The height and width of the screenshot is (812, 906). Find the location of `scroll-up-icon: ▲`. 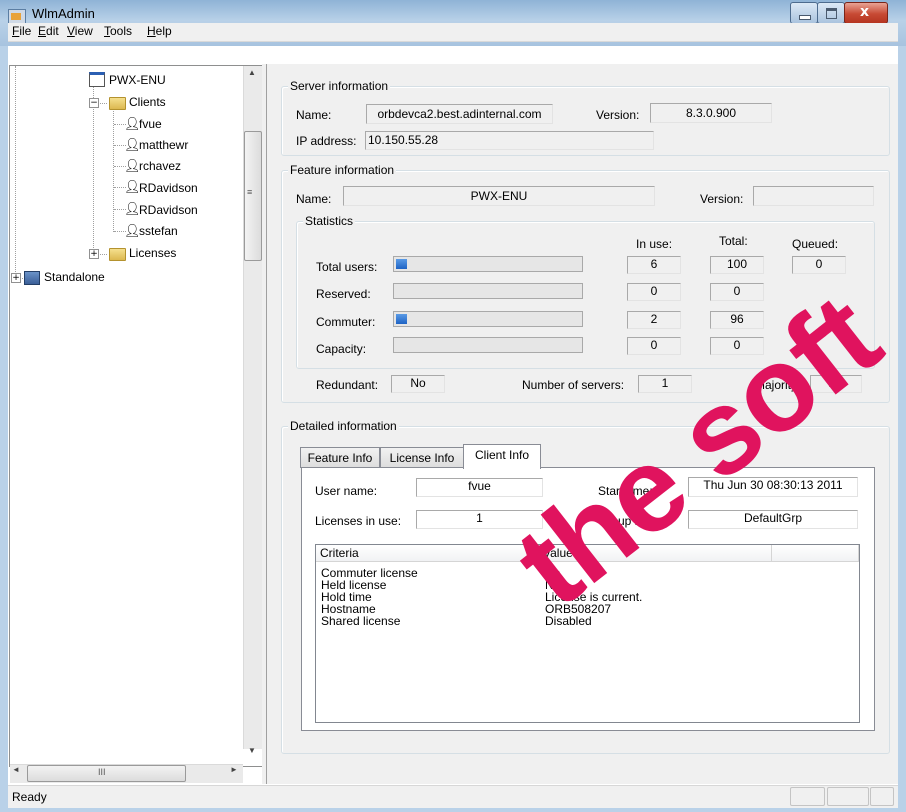

scroll-up-icon: ▲ is located at coordinates (252, 76).